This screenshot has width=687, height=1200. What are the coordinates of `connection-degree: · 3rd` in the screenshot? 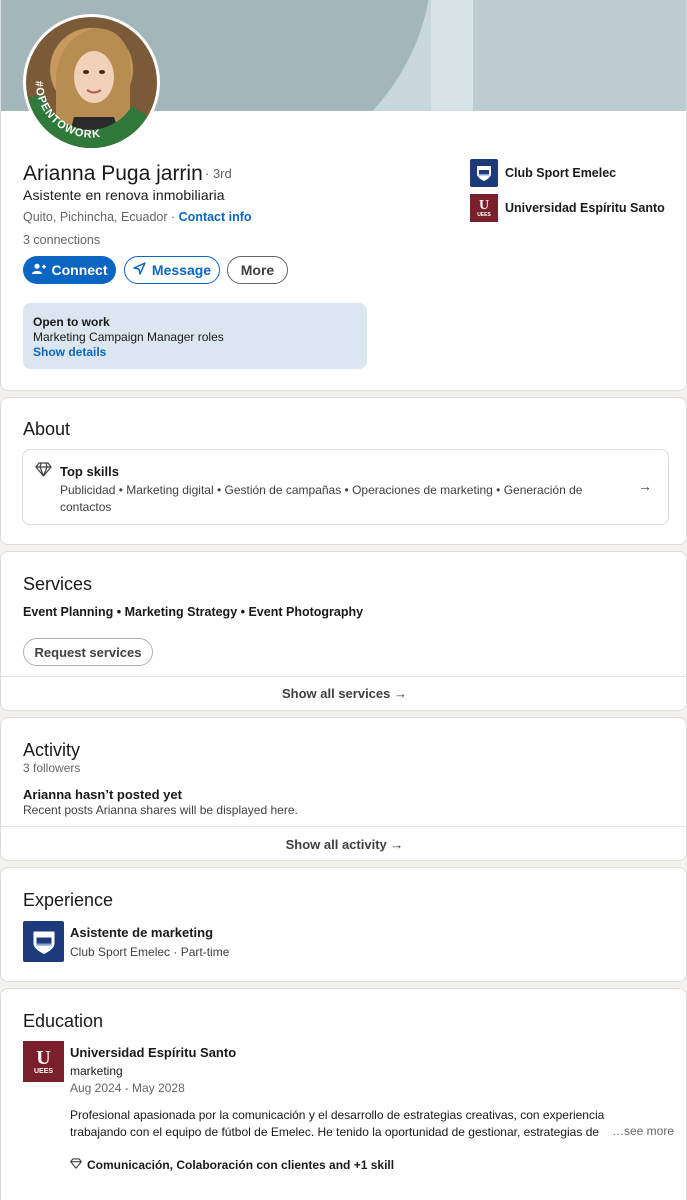 It's located at (218, 173).